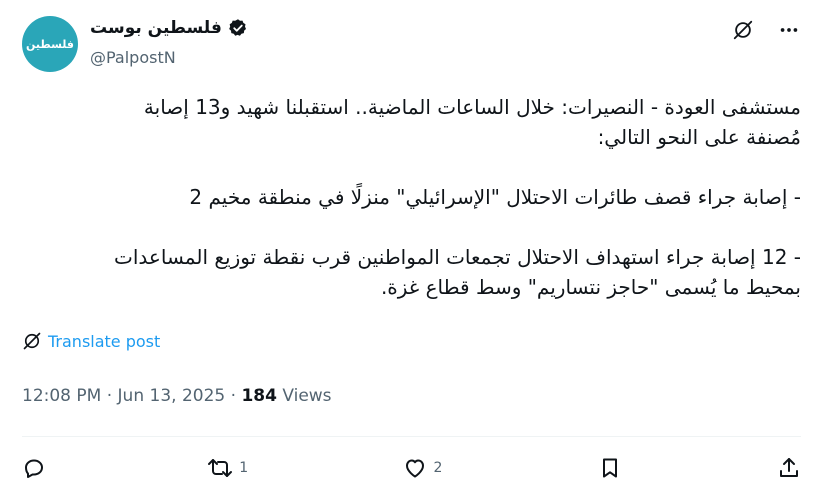 The width and height of the screenshot is (823, 501). What do you see at coordinates (699, 137) in the screenshot?
I see `tweet-line: مُصنفة على النحو التالي:` at bounding box center [699, 137].